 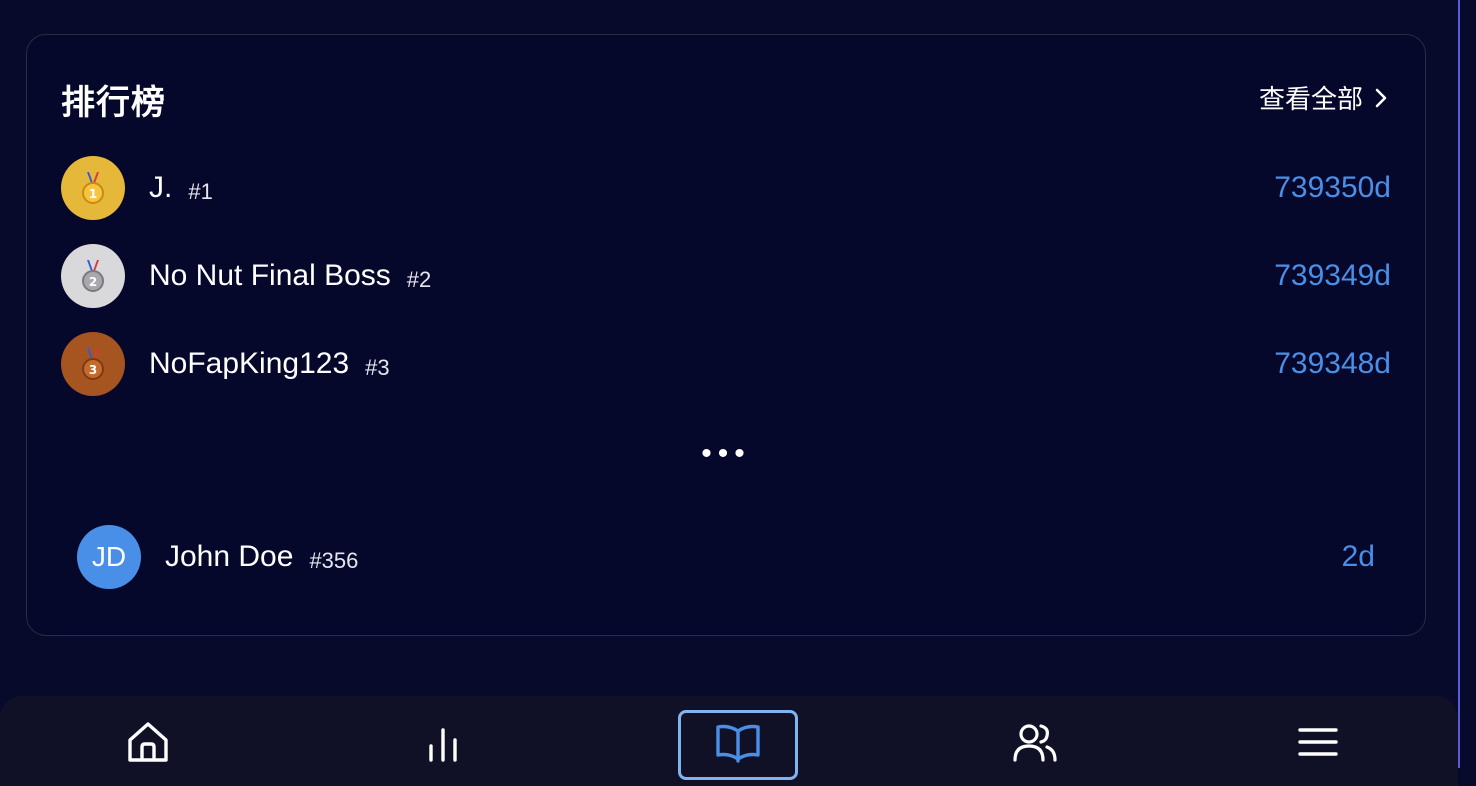 I want to click on book-icon, so click(x=738, y=743).